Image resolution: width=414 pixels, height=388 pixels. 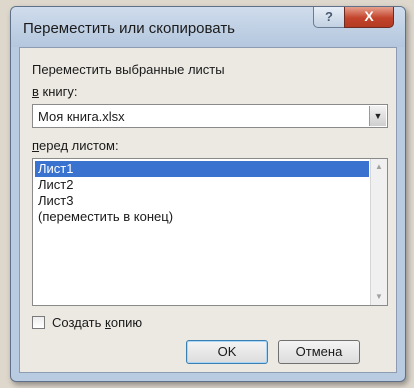 I want to click on before-sheet-accelerator: п, so click(x=36, y=145).